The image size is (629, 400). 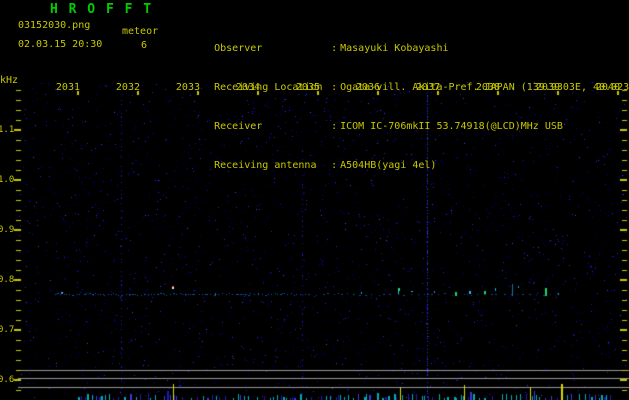 What do you see at coordinates (7, 130) in the screenshot?
I see `freq-tick-label: 1.1` at bounding box center [7, 130].